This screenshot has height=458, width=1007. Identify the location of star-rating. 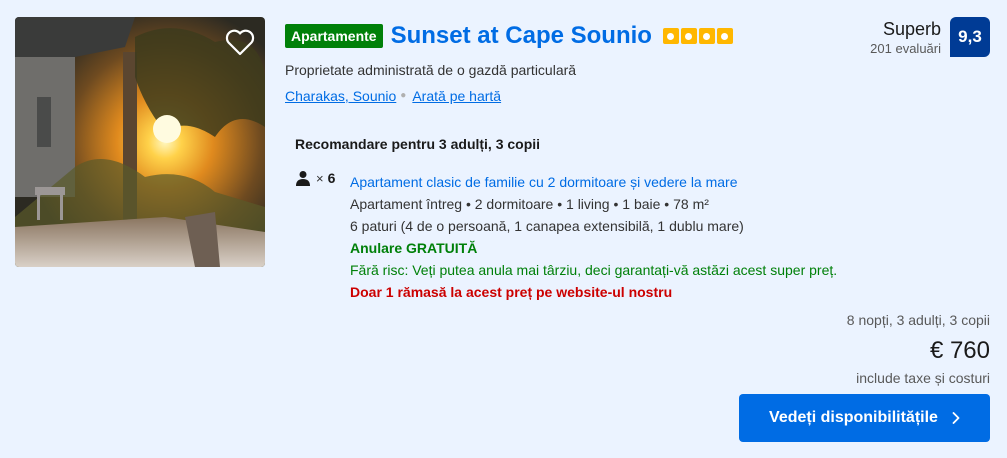
(697, 36).